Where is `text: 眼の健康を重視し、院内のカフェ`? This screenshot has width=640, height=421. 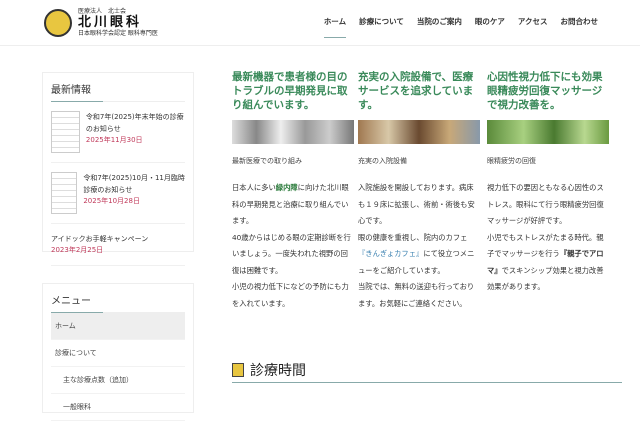 text: 眼の健康を重視し、院内のカフェ is located at coordinates (413, 237).